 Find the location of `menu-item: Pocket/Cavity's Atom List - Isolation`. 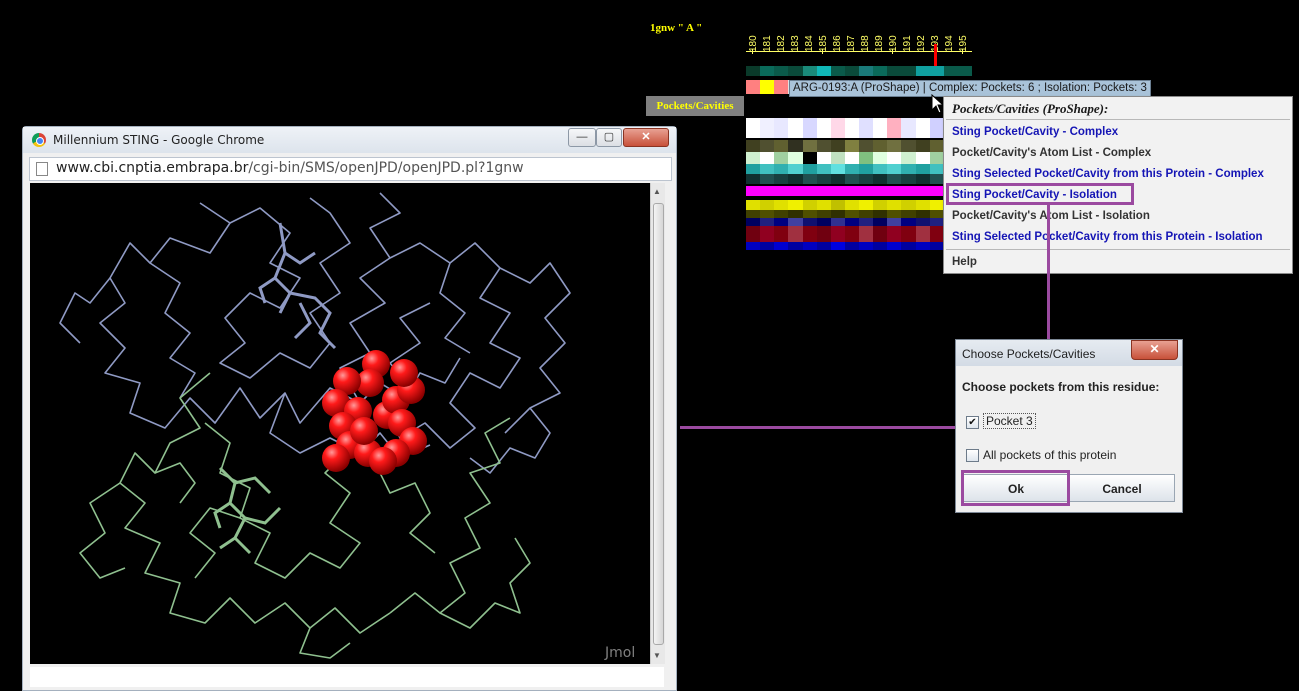

menu-item: Pocket/Cavity's Atom List - Isolation is located at coordinates (1051, 216).